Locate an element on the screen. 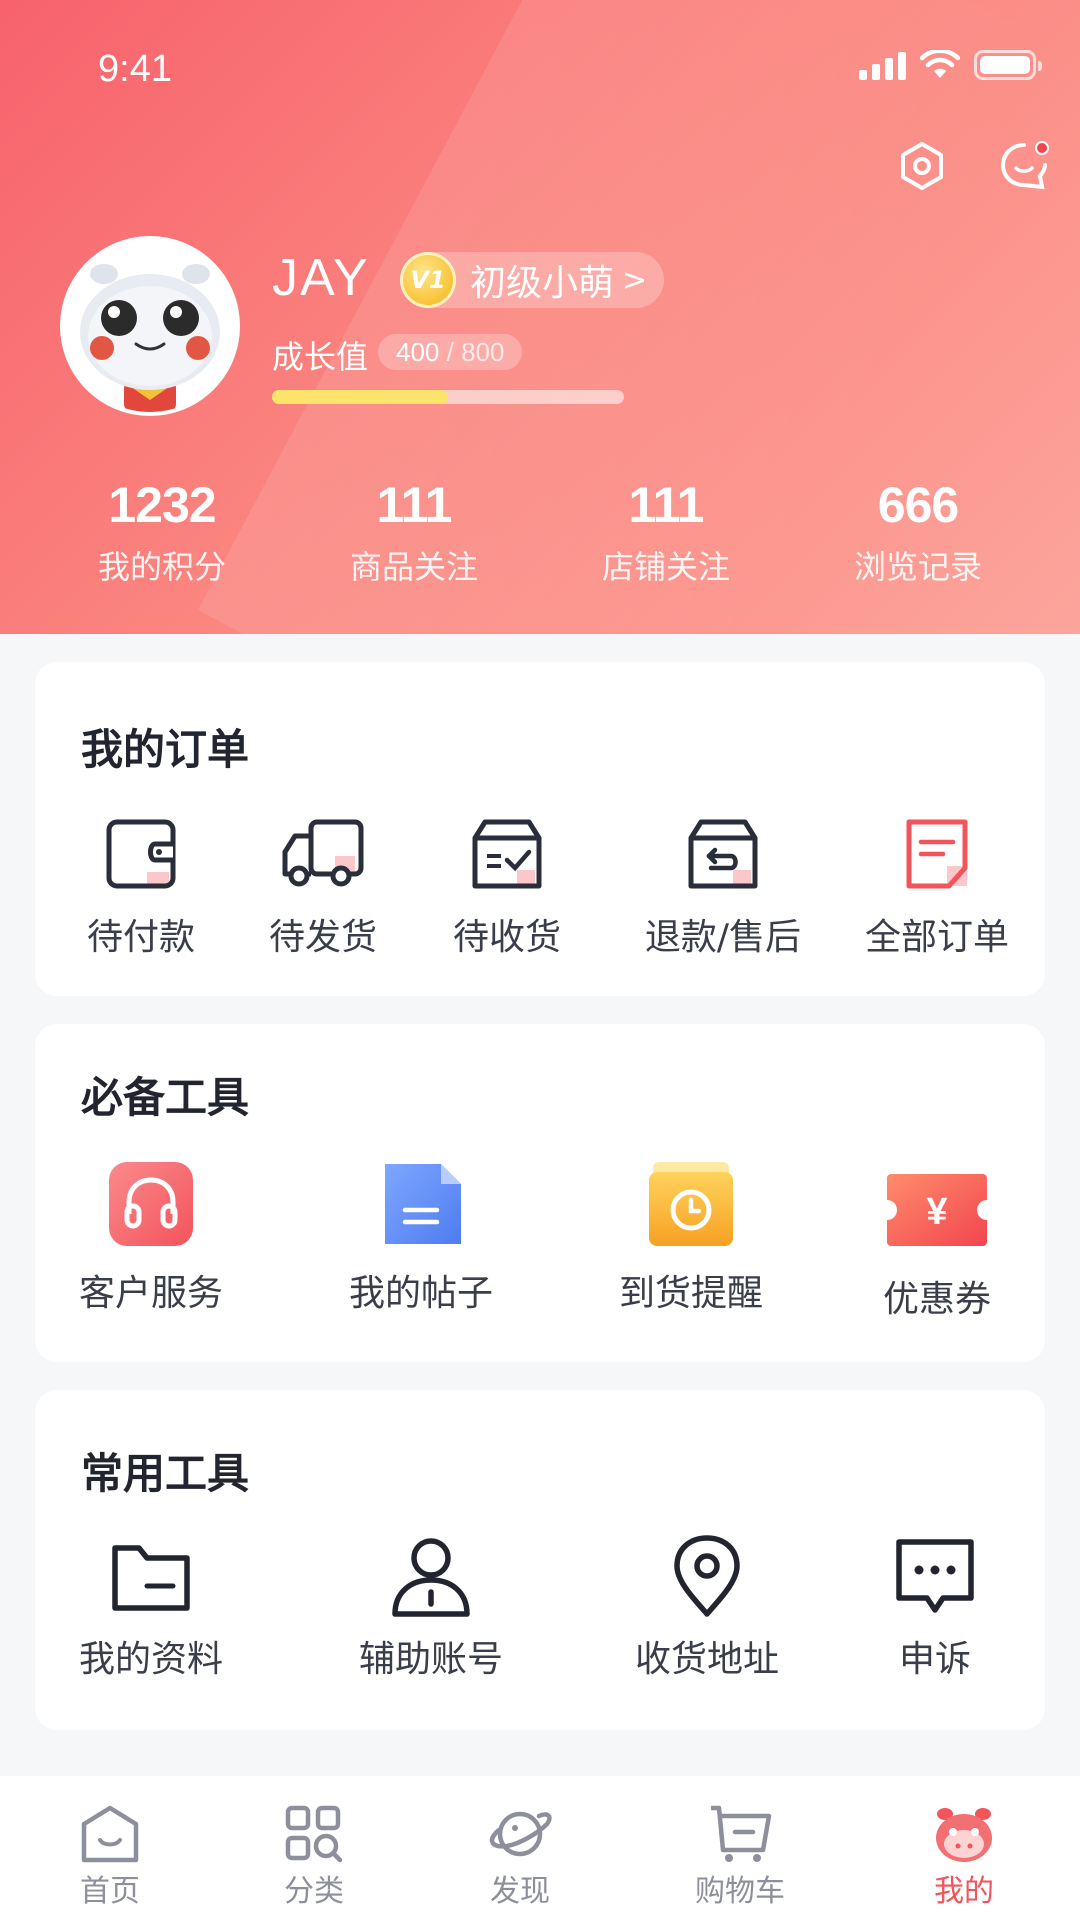  order-all: 全部订单 is located at coordinates (937, 888).